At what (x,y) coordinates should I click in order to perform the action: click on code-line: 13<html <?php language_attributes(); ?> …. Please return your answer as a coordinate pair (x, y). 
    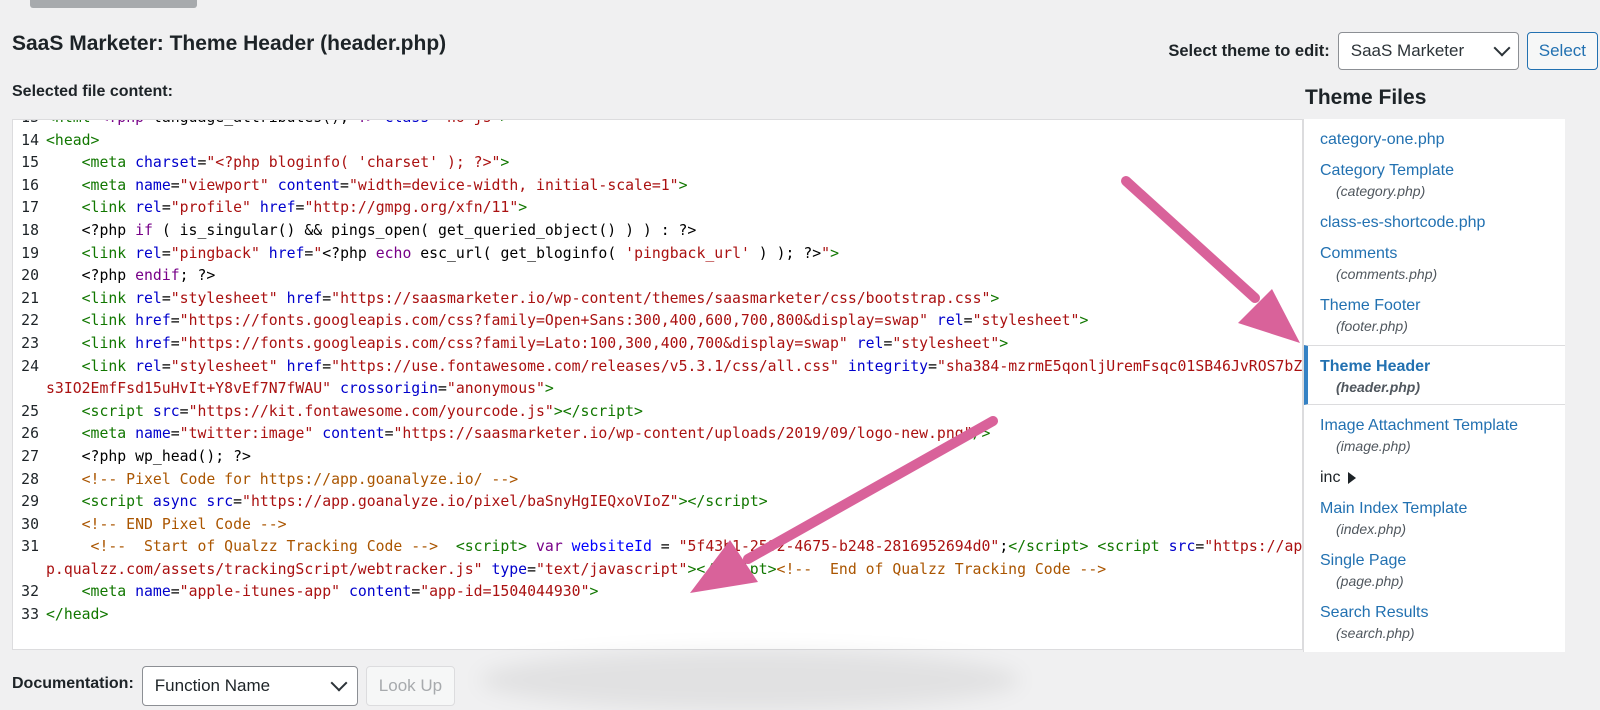
    Looking at the image, I should click on (657, 125).